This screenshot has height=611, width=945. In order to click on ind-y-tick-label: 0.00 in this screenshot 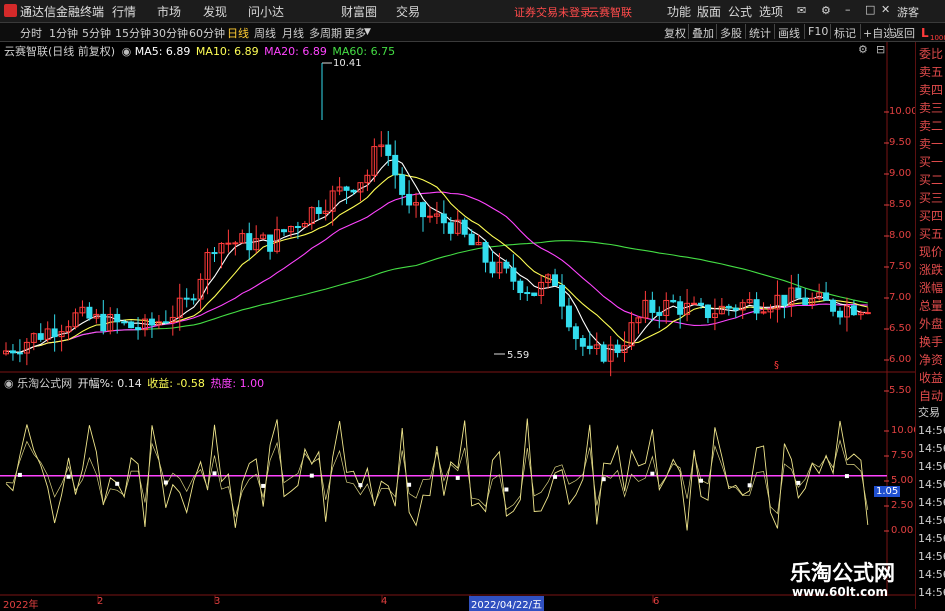, I will do `click(902, 530)`.